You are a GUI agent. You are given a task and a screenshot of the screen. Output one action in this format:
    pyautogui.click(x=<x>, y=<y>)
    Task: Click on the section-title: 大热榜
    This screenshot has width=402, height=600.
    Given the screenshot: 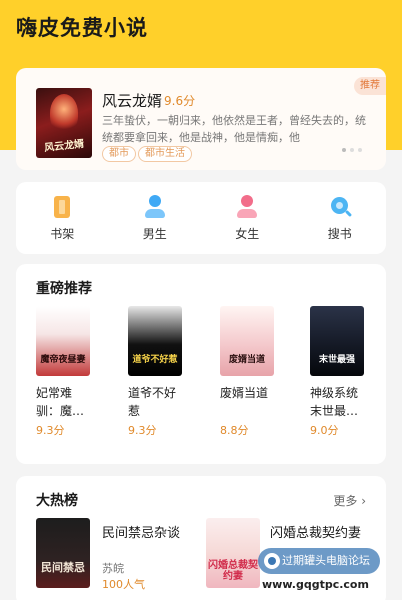 What is the action you would take?
    pyautogui.click(x=57, y=501)
    